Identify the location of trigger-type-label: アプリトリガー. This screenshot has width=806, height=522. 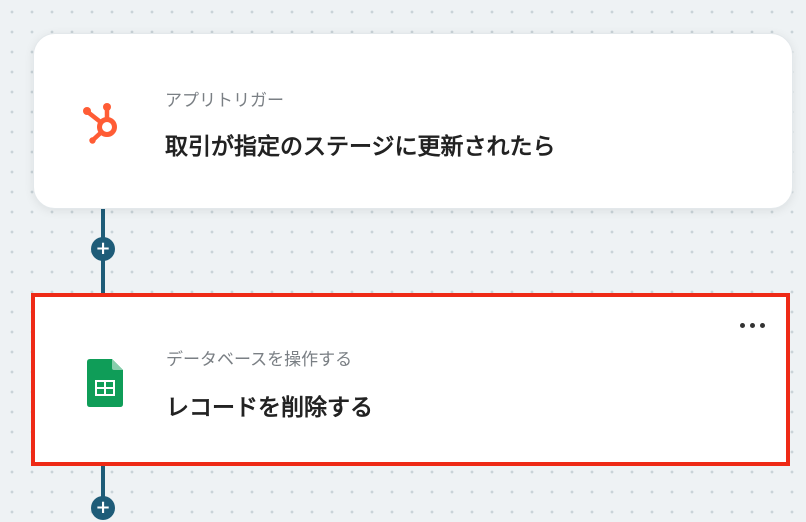
(224, 101).